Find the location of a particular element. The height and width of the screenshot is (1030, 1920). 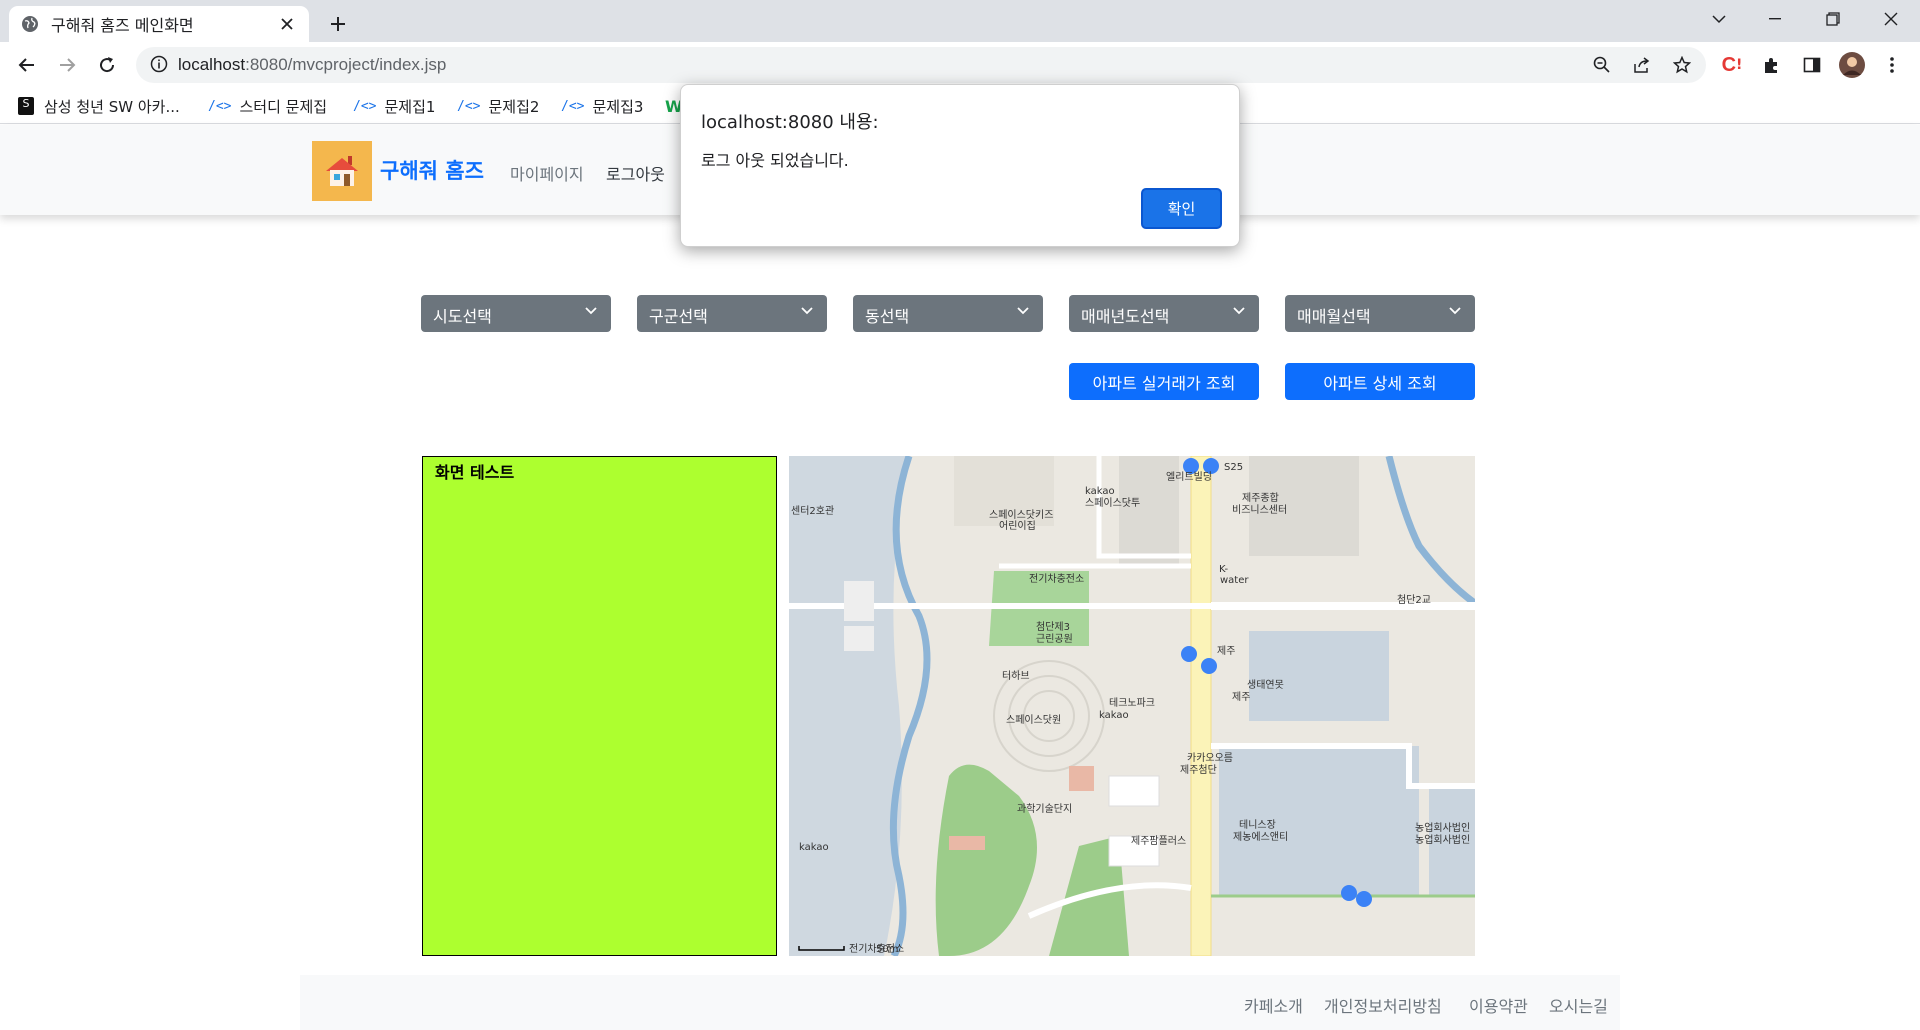

browser-tab: 구해줘 홈즈 메인화면 is located at coordinates (159, 24).